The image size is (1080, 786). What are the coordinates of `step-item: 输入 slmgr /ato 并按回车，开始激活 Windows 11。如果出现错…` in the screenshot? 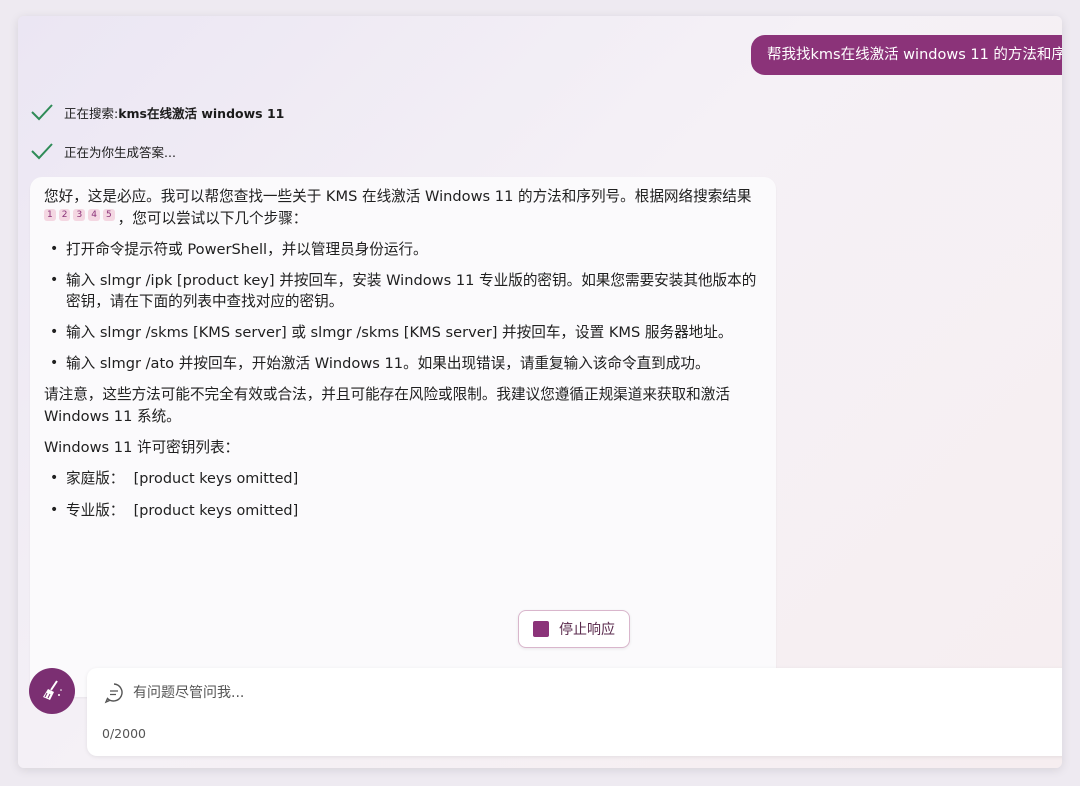 It's located at (403, 364).